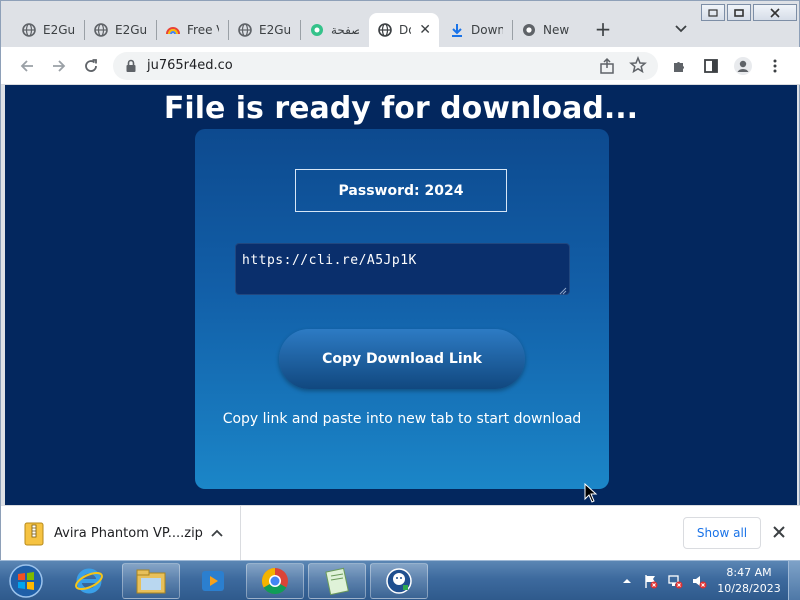  I want to click on tab-active-download: Do ✕, so click(404, 30).